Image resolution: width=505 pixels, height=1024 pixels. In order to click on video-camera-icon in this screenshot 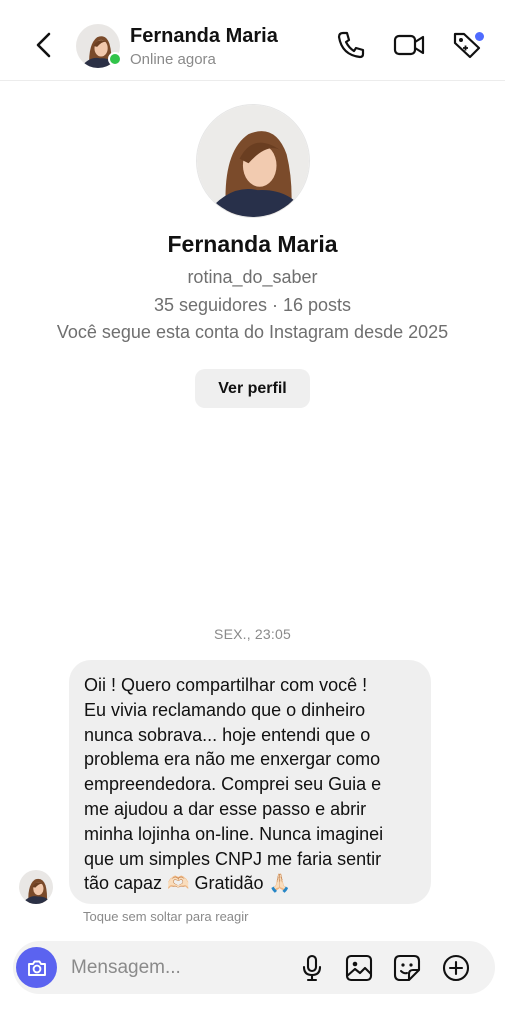, I will do `click(409, 45)`.